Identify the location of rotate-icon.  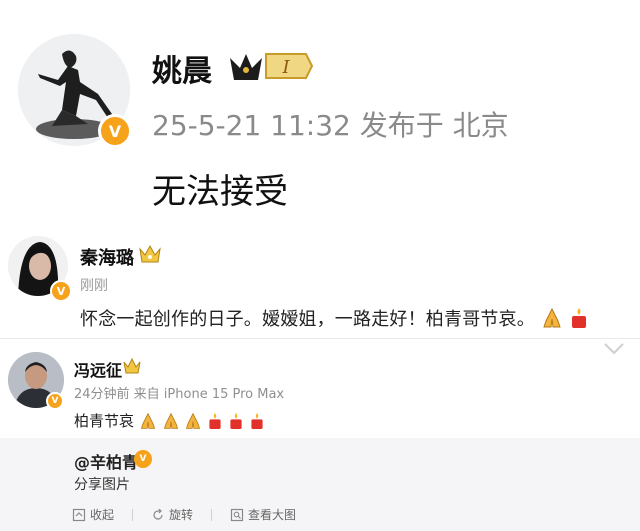
(158, 514).